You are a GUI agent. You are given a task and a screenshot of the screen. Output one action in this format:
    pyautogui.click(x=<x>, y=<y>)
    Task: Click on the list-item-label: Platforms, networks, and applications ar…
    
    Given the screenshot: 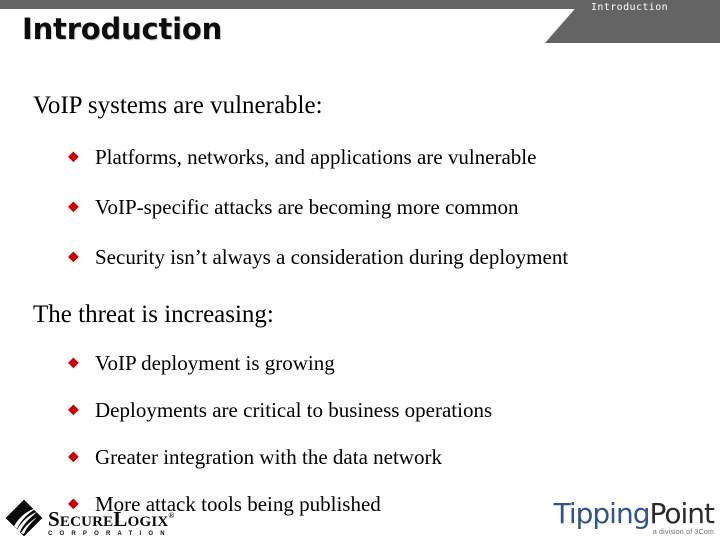 What is the action you would take?
    pyautogui.click(x=316, y=157)
    